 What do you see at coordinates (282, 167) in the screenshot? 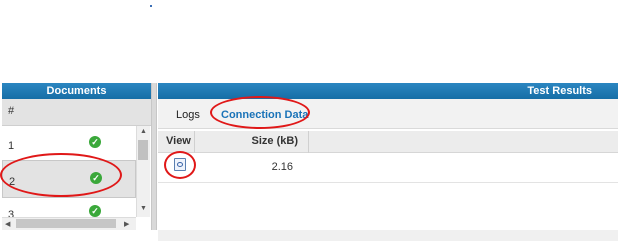
I see `size-value: 2.16` at bounding box center [282, 167].